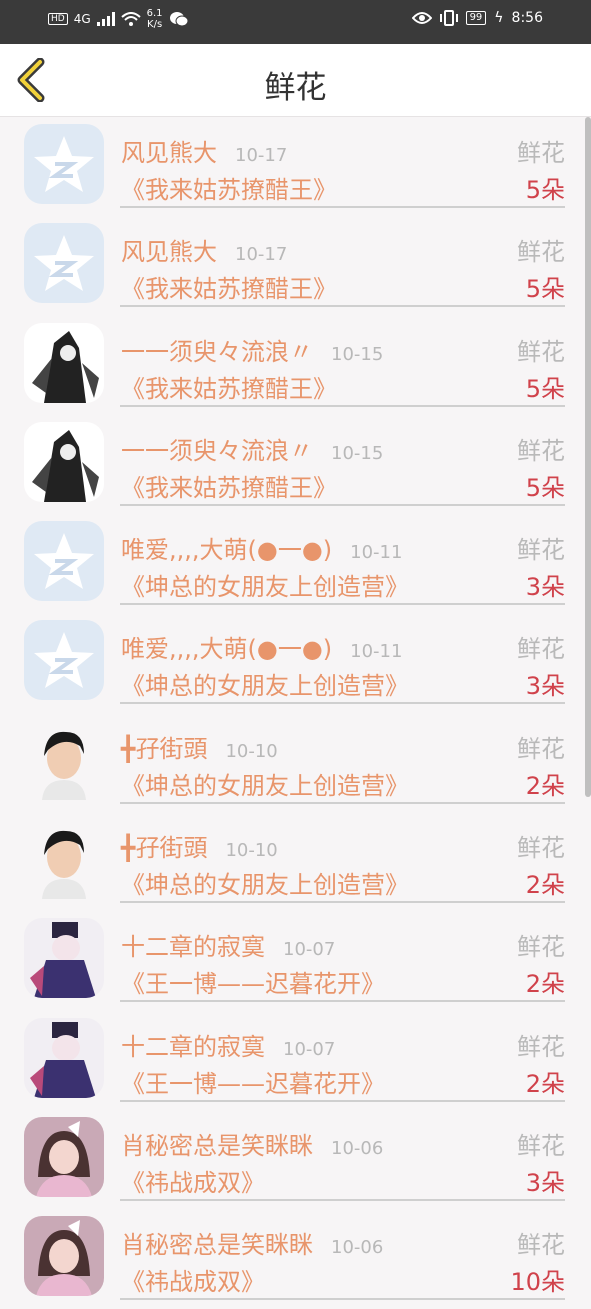  I want to click on gift-date: 10-07, so click(309, 1049).